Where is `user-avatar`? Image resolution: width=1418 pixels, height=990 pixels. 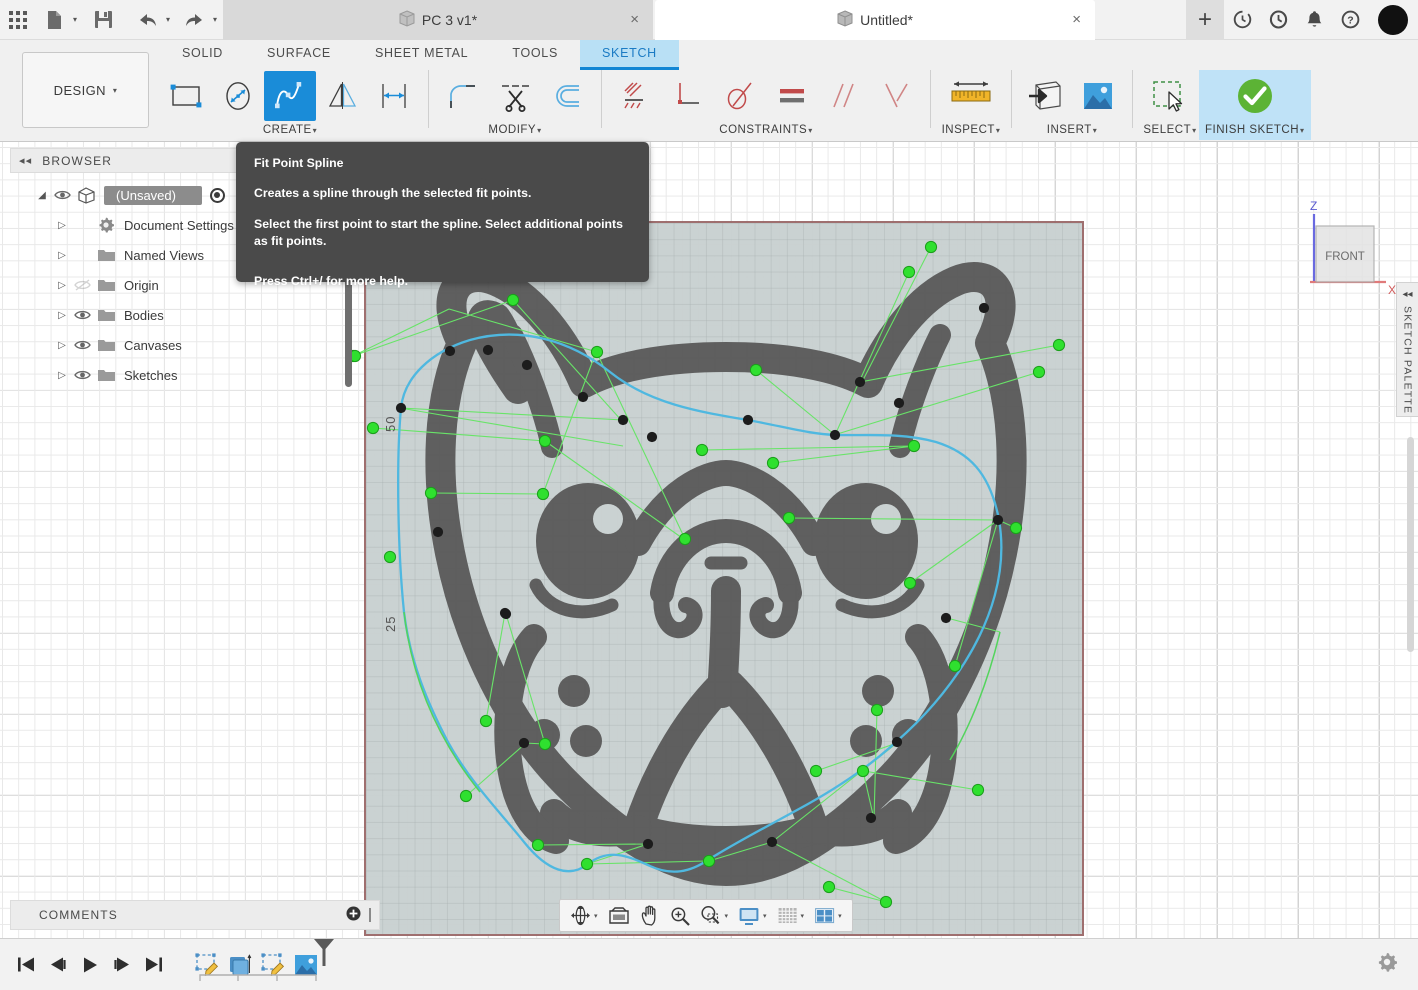 user-avatar is located at coordinates (1393, 19).